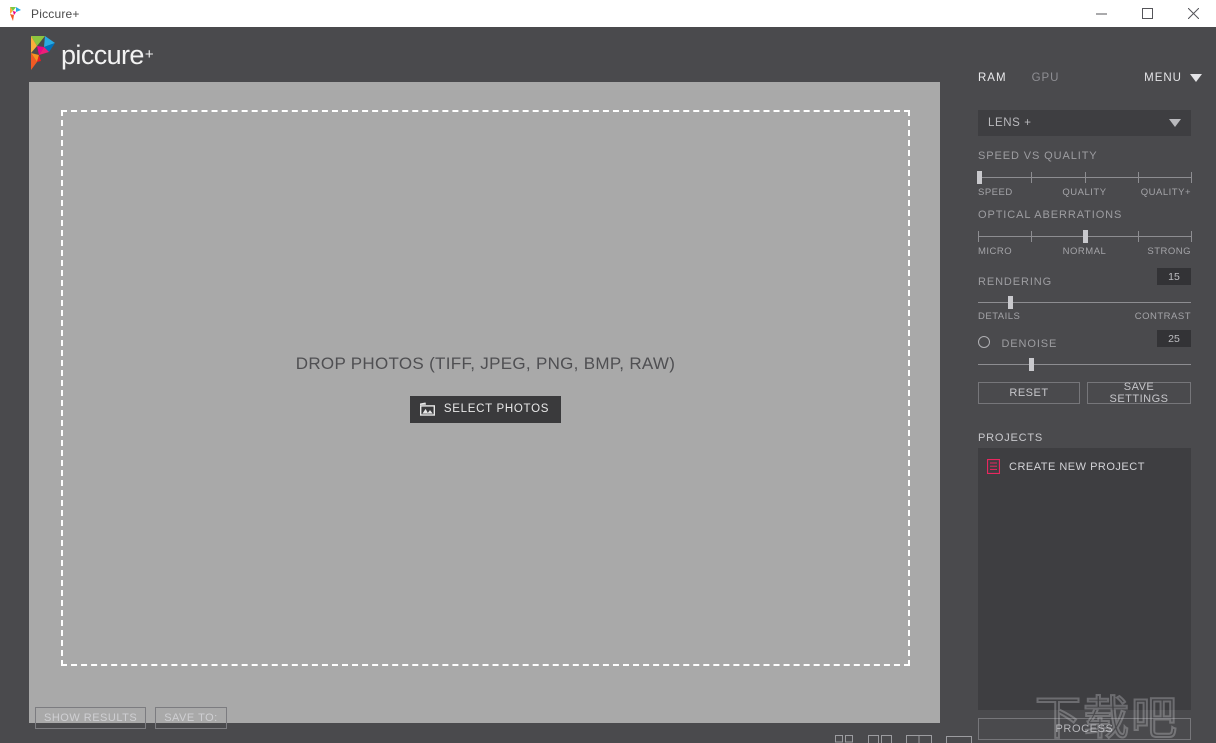 This screenshot has height=743, width=1216. I want to click on speed-vs-quality-slider, so click(1084, 177).